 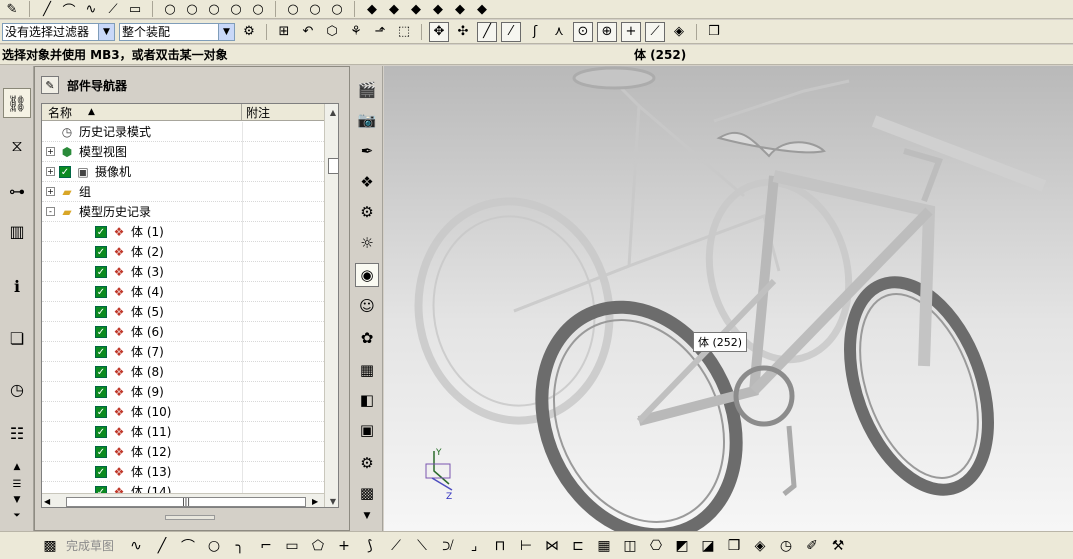 What do you see at coordinates (183, 352) in the screenshot?
I see `tree-row: ✓ ❖ 体 (7)` at bounding box center [183, 352].